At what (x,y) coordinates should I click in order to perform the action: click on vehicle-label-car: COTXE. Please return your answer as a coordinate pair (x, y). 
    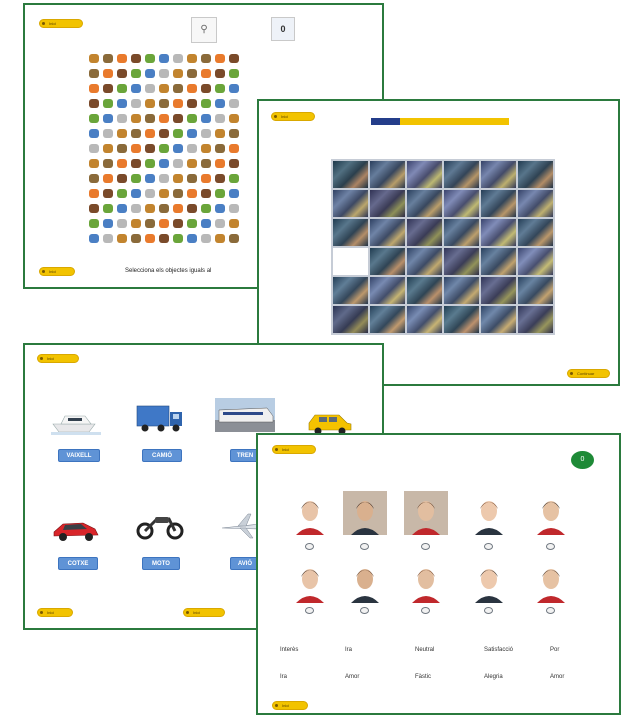
    Looking at the image, I should click on (78, 563).